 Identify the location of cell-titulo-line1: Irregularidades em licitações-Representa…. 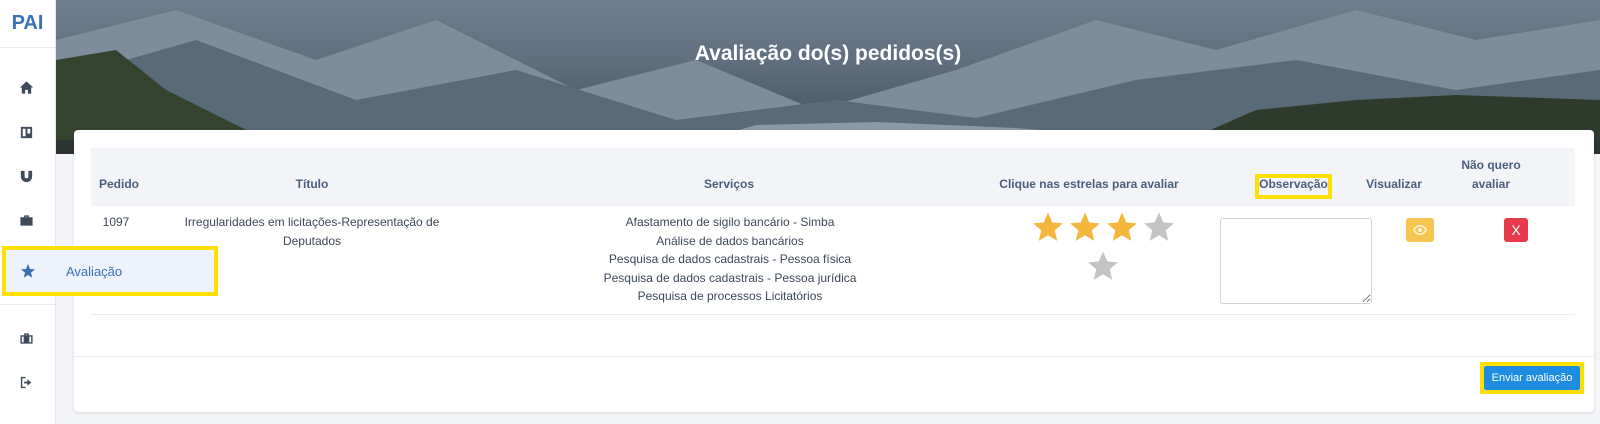
(312, 222).